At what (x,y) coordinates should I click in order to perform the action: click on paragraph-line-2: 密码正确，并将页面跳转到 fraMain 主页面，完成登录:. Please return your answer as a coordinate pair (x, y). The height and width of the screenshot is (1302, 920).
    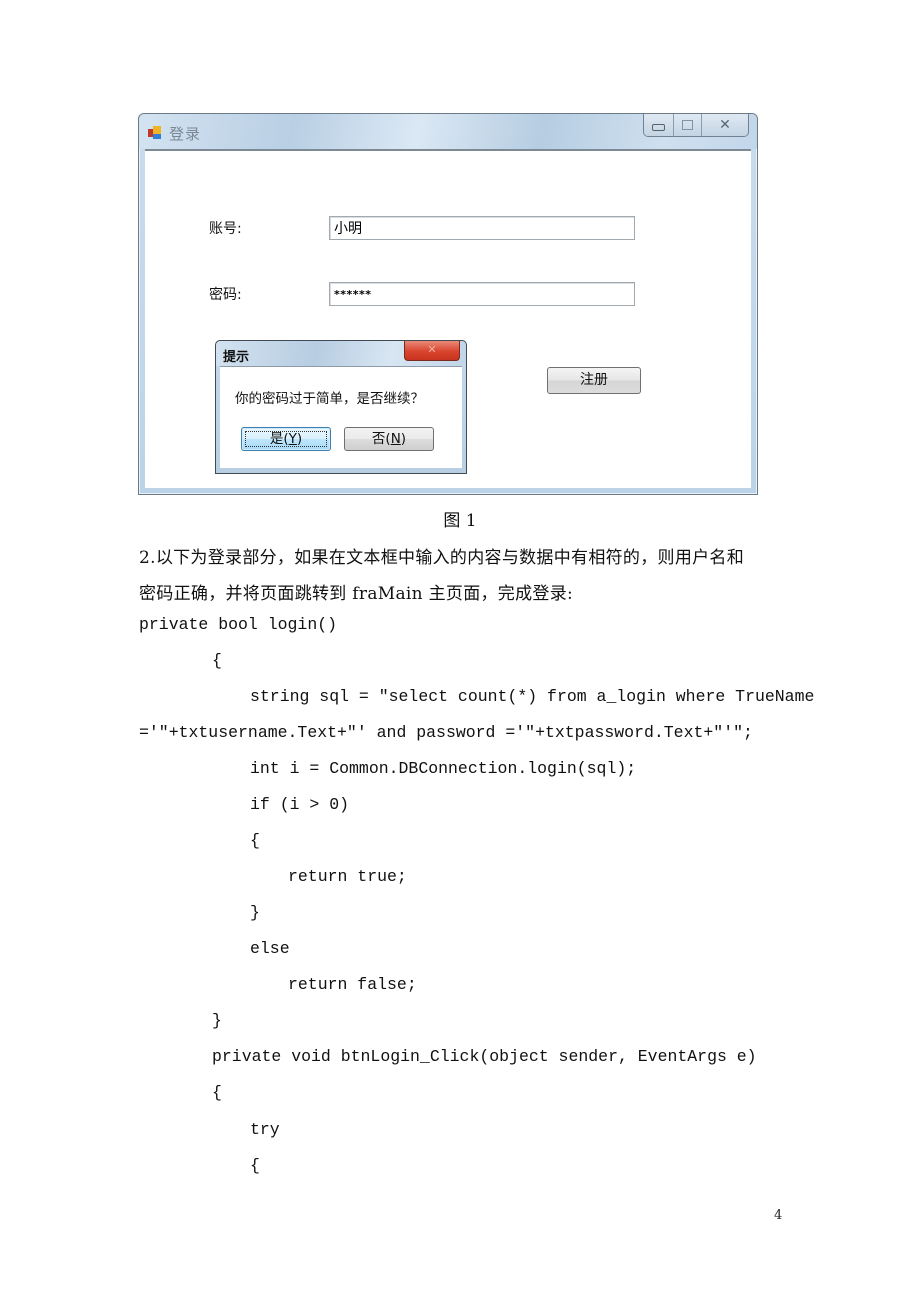
    Looking at the image, I should click on (356, 594).